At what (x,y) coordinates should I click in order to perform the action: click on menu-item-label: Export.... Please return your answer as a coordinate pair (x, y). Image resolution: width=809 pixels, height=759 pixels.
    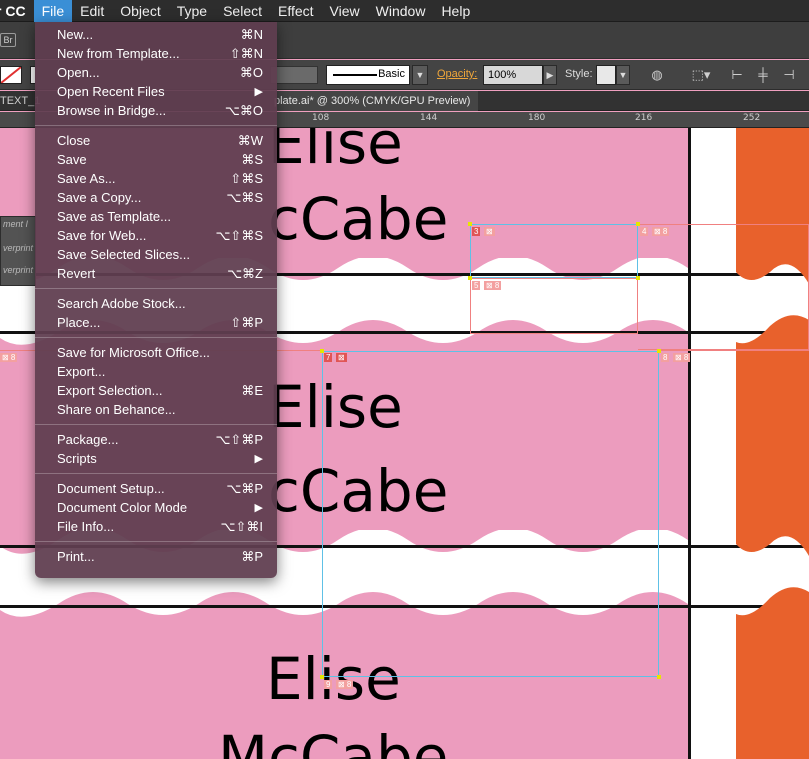
    Looking at the image, I should click on (81, 371).